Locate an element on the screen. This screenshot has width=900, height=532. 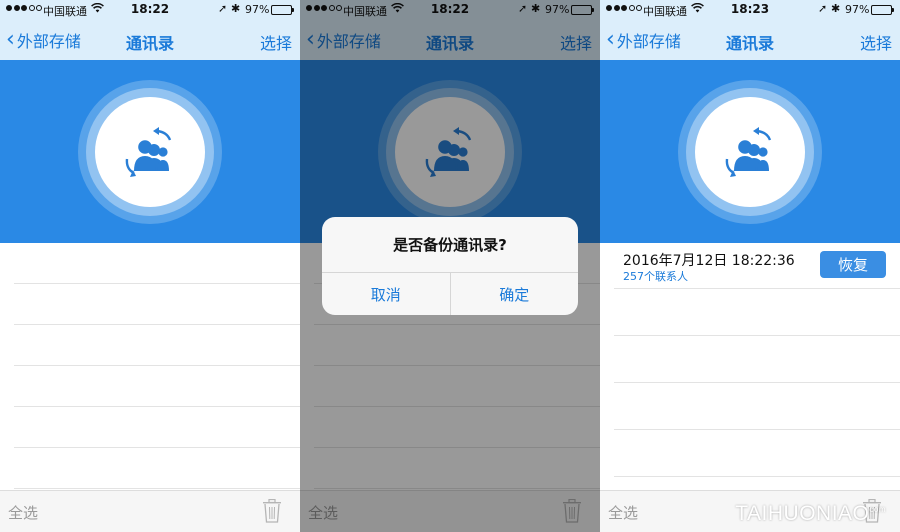
backup-date: 2016年7月12日 18:22:36 is located at coordinates (709, 261).